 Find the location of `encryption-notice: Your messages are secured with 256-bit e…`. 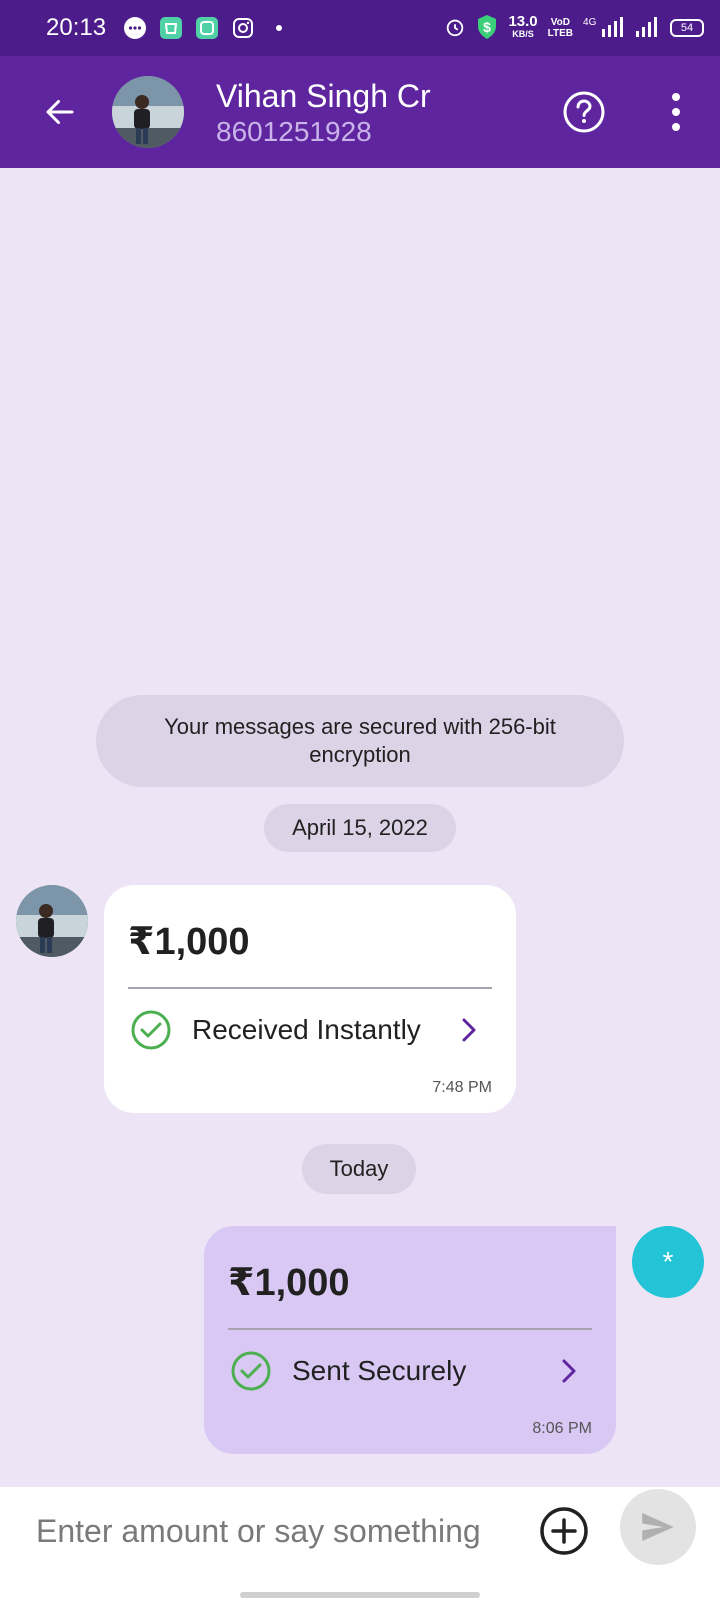

encryption-notice: Your messages are secured with 256-bit e… is located at coordinates (360, 741).